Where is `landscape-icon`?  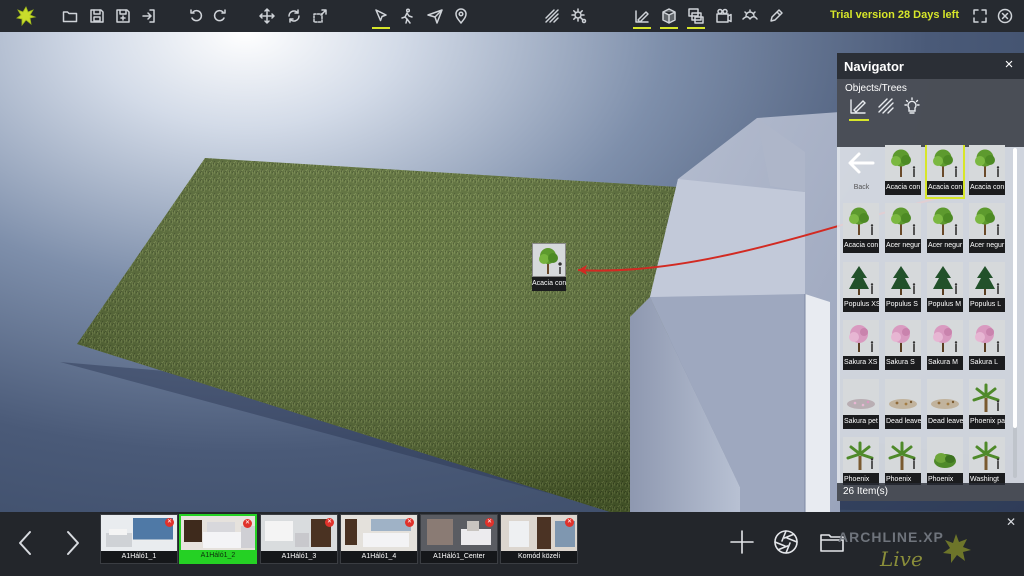 landscape-icon is located at coordinates (750, 16).